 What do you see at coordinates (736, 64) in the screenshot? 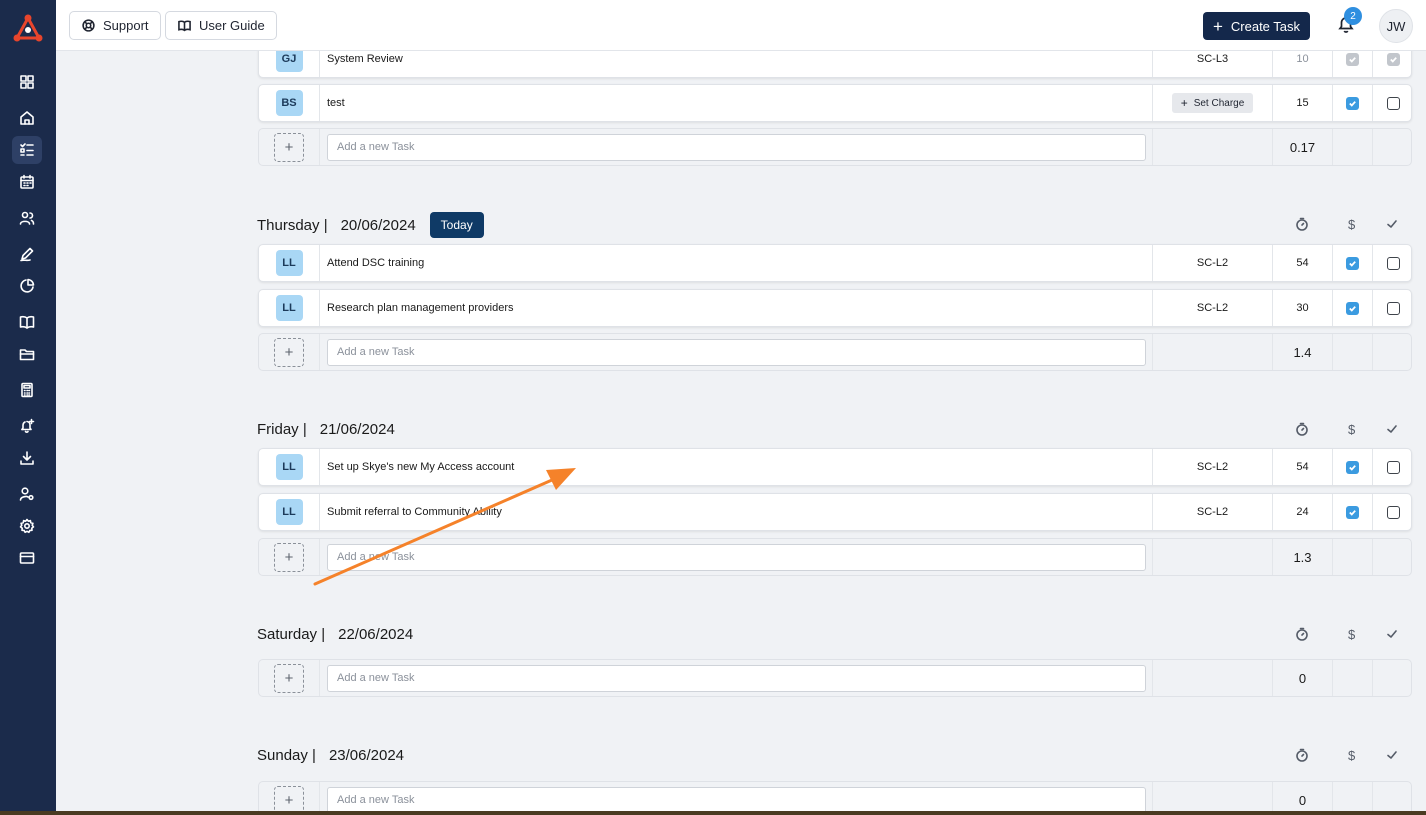
I see `task-name: System Review` at bounding box center [736, 64].